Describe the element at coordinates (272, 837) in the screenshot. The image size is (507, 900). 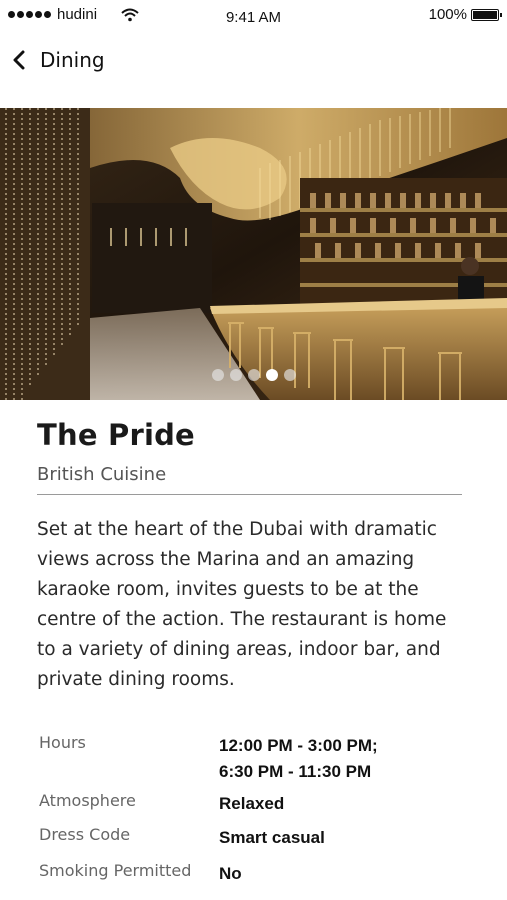
I see `detail-value: Smart casual` at that location.